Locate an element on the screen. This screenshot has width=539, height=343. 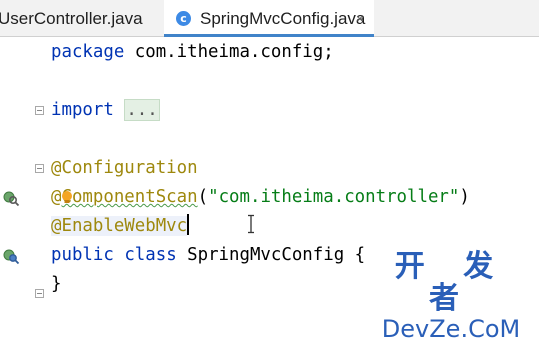
code-line-class-declaration: public class SpringMvcConfig { is located at coordinates (208, 255).